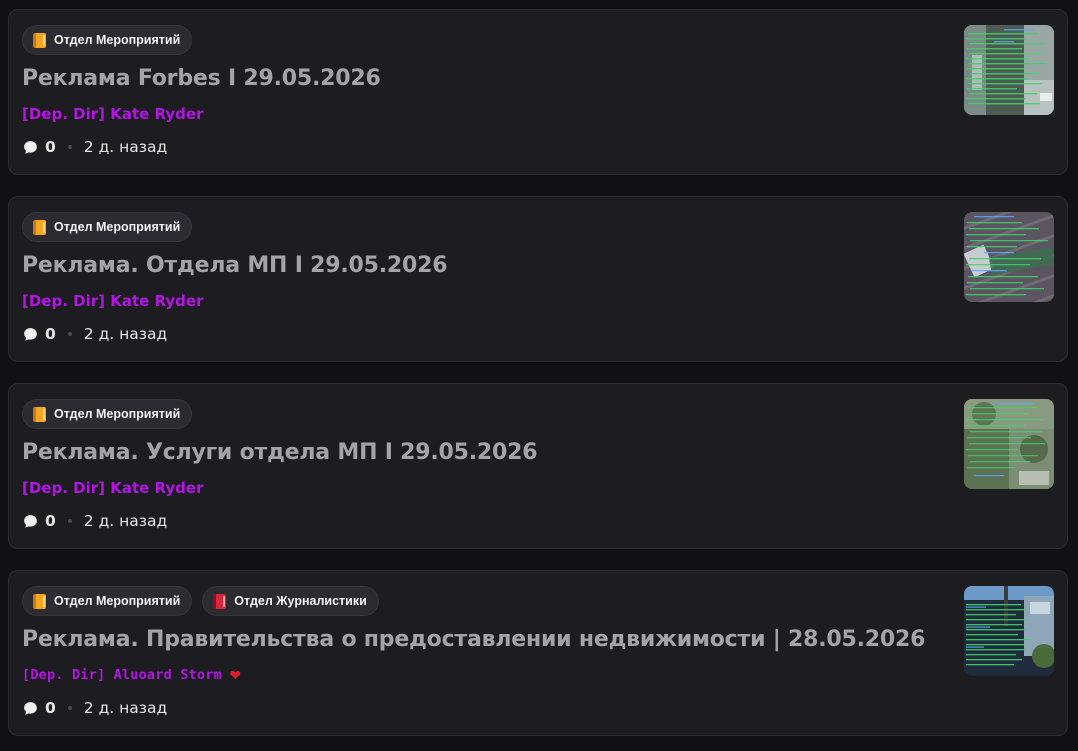  Describe the element at coordinates (122, 675) in the screenshot. I see `author-name: [Dep. Dir] Aluoard Storm` at that location.